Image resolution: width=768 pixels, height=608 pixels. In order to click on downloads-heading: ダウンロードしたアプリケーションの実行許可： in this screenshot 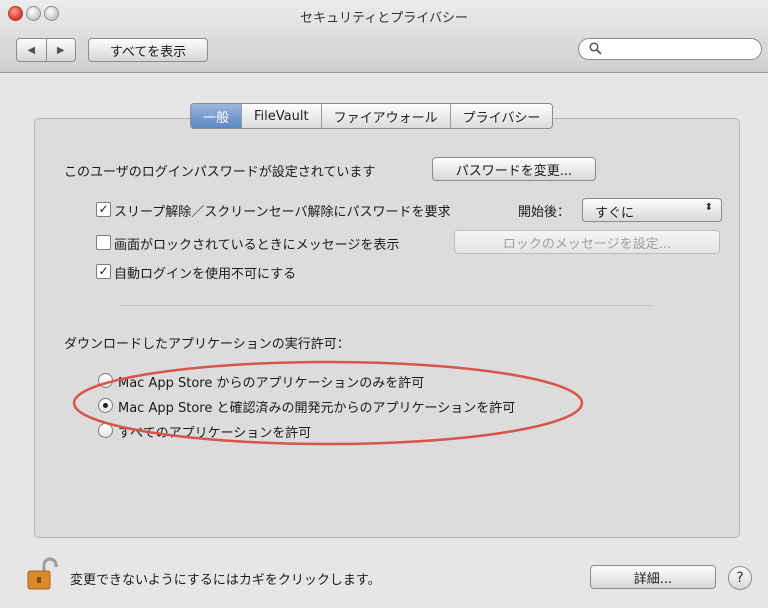, I will do `click(207, 344)`.